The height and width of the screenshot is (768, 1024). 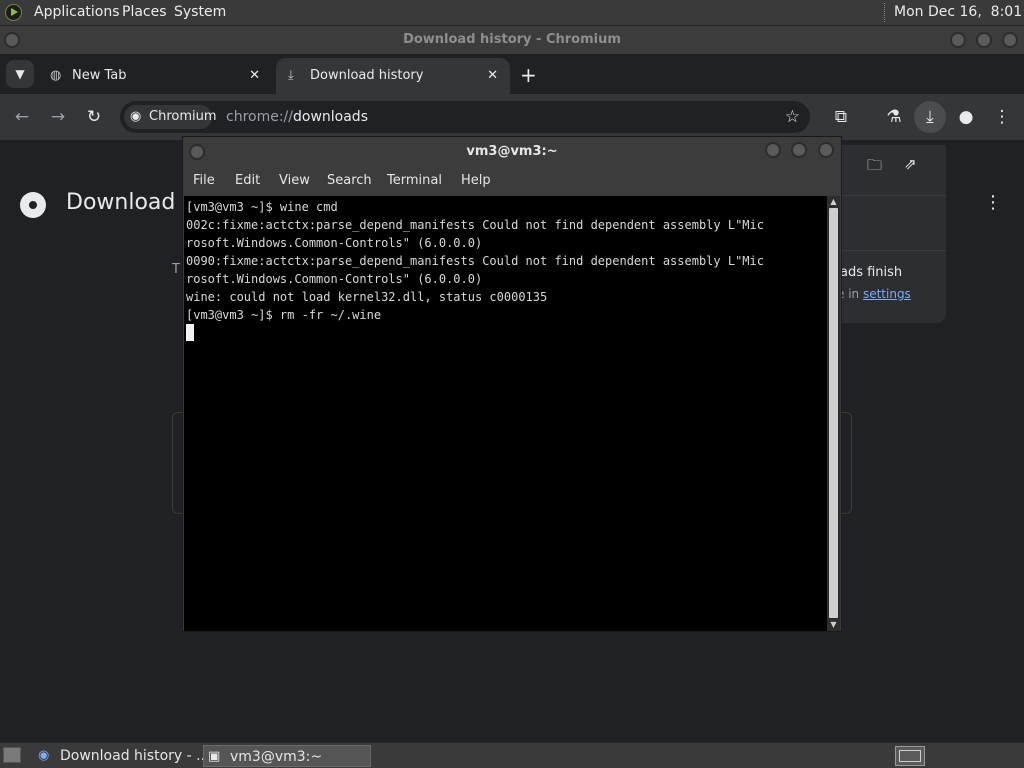 What do you see at coordinates (183, 116) in the screenshot?
I see `site-chip-label: Chromium` at bounding box center [183, 116].